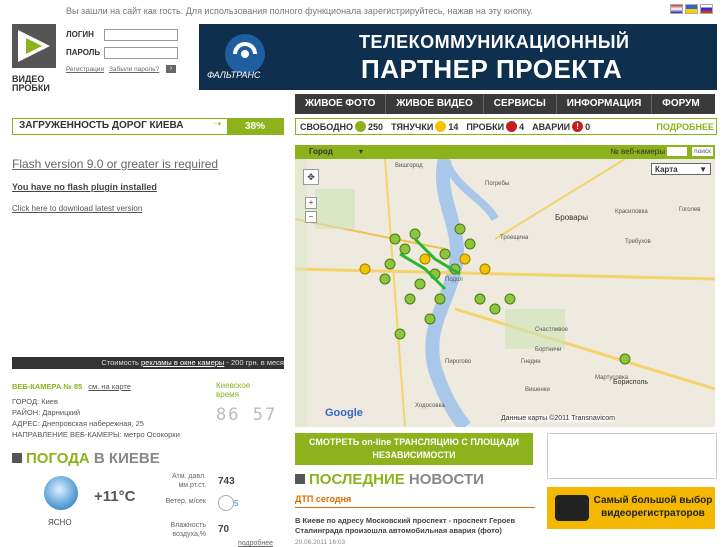  I want to click on divider, so click(415, 507).